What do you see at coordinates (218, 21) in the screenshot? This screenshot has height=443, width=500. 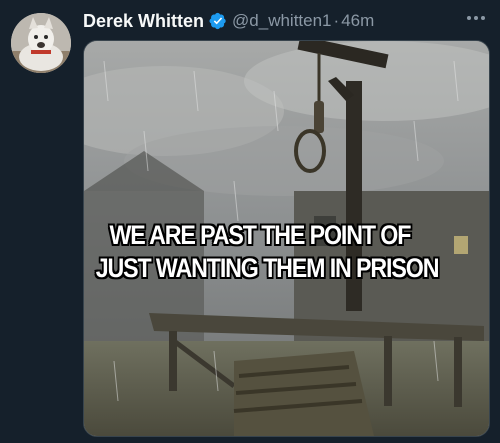 I see `verified-badge-icon` at bounding box center [218, 21].